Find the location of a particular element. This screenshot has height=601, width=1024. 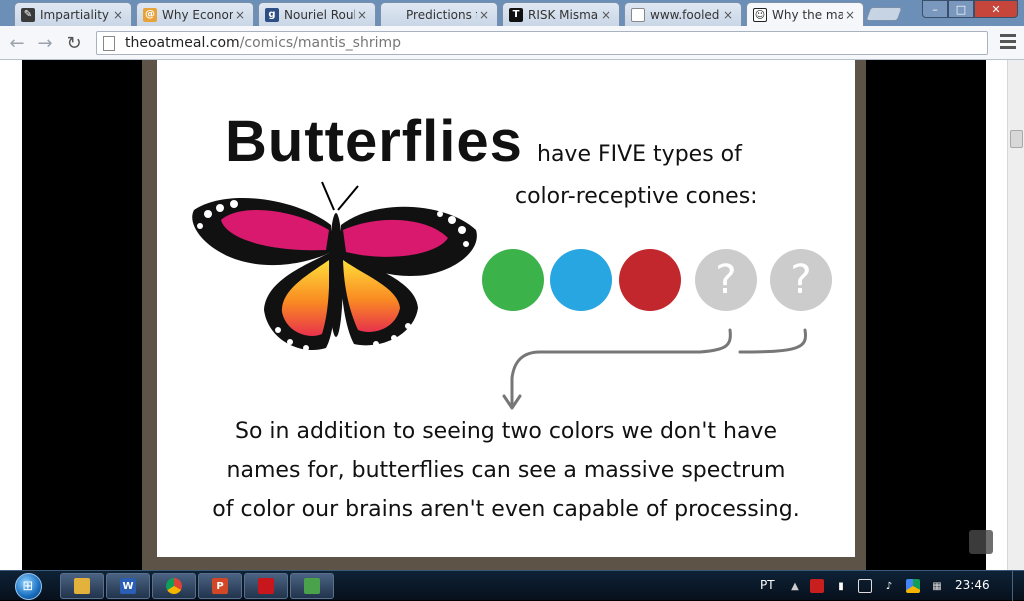

taskbar-acrobat is located at coordinates (266, 586).